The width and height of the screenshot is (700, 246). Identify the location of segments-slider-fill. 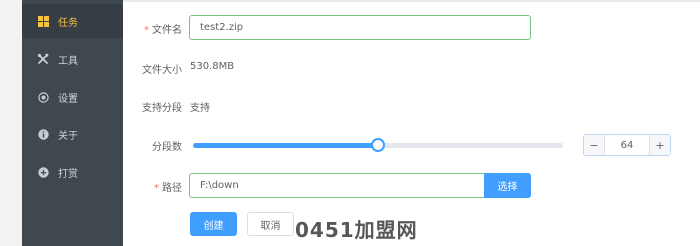
(285, 145).